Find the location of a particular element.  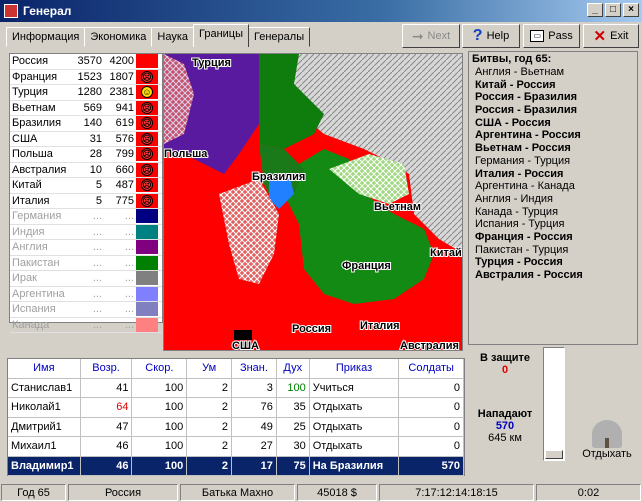

column-header: Возр. is located at coordinates (106, 368).